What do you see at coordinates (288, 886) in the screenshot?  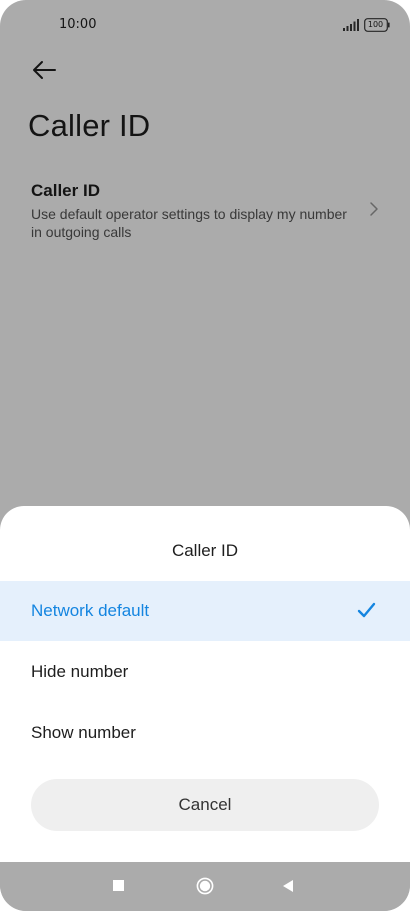 I see `back-triangle-icon` at bounding box center [288, 886].